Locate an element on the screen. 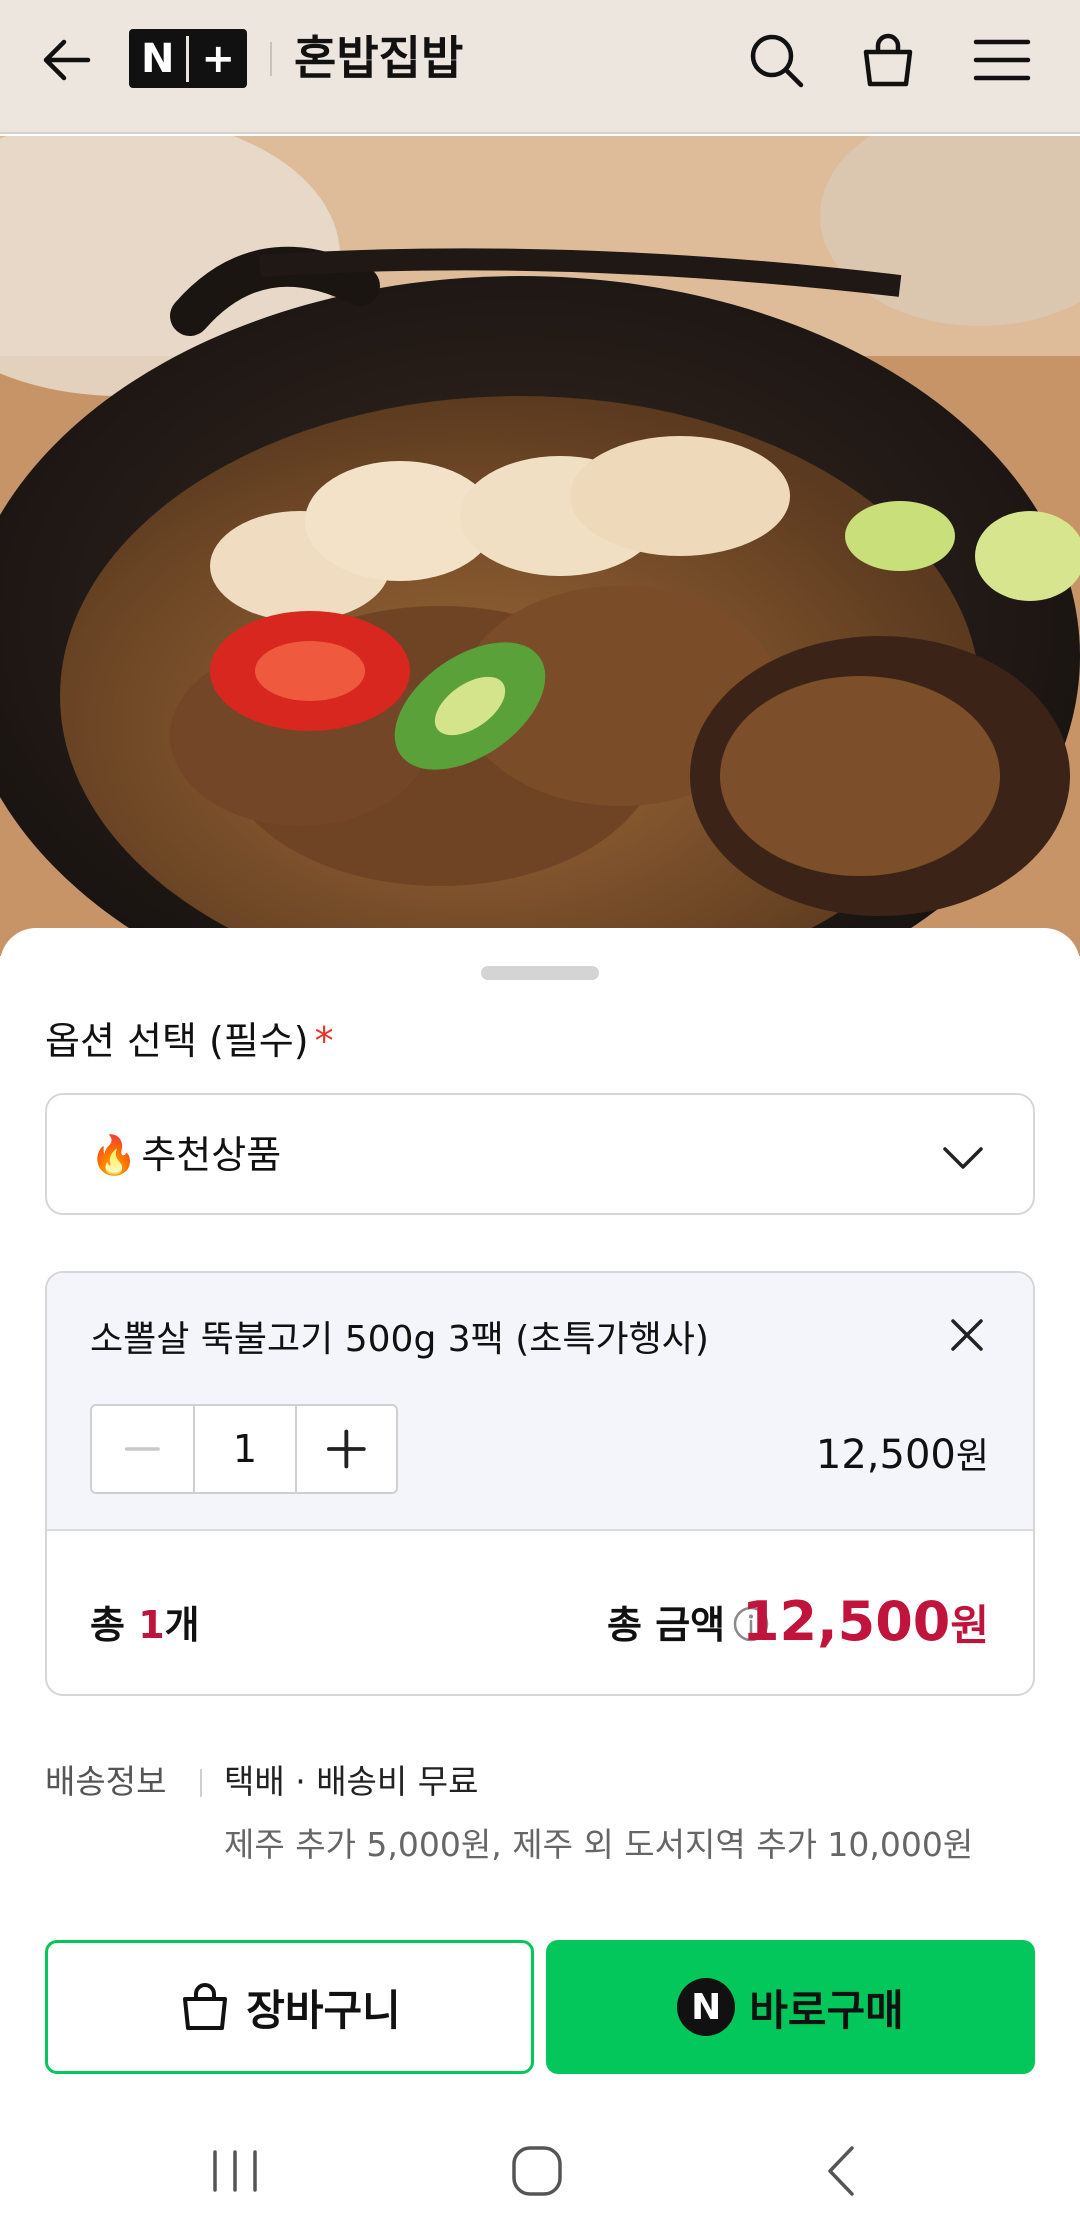  back-arrow-icon is located at coordinates (68, 60).